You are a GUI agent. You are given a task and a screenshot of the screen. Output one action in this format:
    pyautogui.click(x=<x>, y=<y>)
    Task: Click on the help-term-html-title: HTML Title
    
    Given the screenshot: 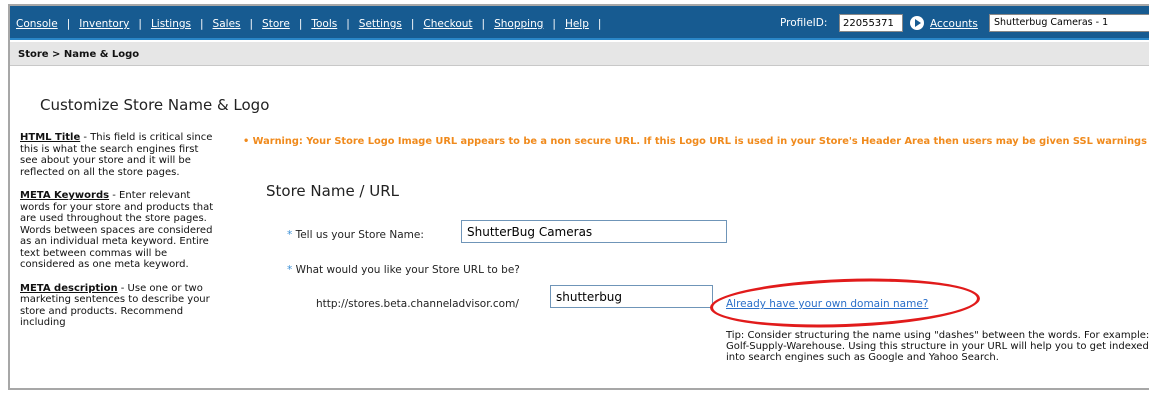 What is the action you would take?
    pyautogui.click(x=50, y=137)
    